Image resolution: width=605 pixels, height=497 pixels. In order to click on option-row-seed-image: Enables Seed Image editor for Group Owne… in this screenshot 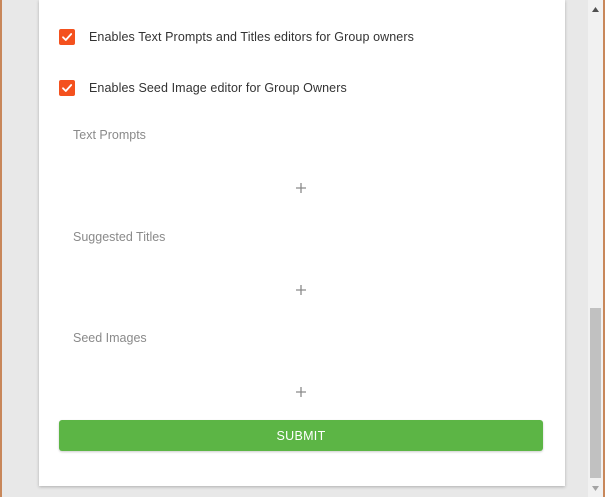, I will do `click(203, 88)`.